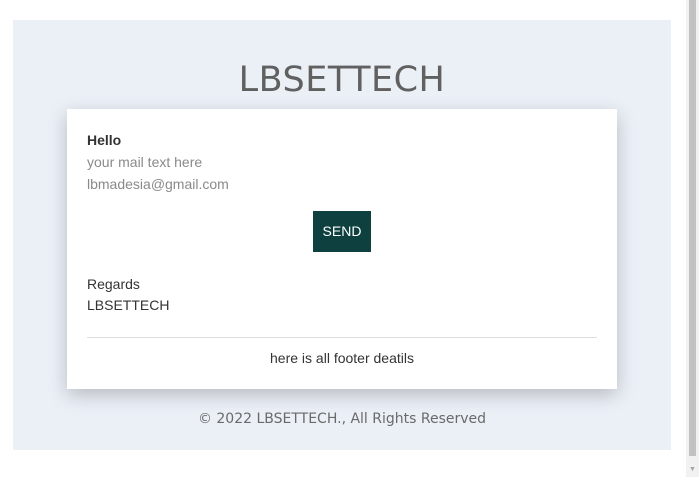 This screenshot has width=699, height=477. Describe the element at coordinates (128, 305) in the screenshot. I see `signature-text: LBSETTECH` at that location.